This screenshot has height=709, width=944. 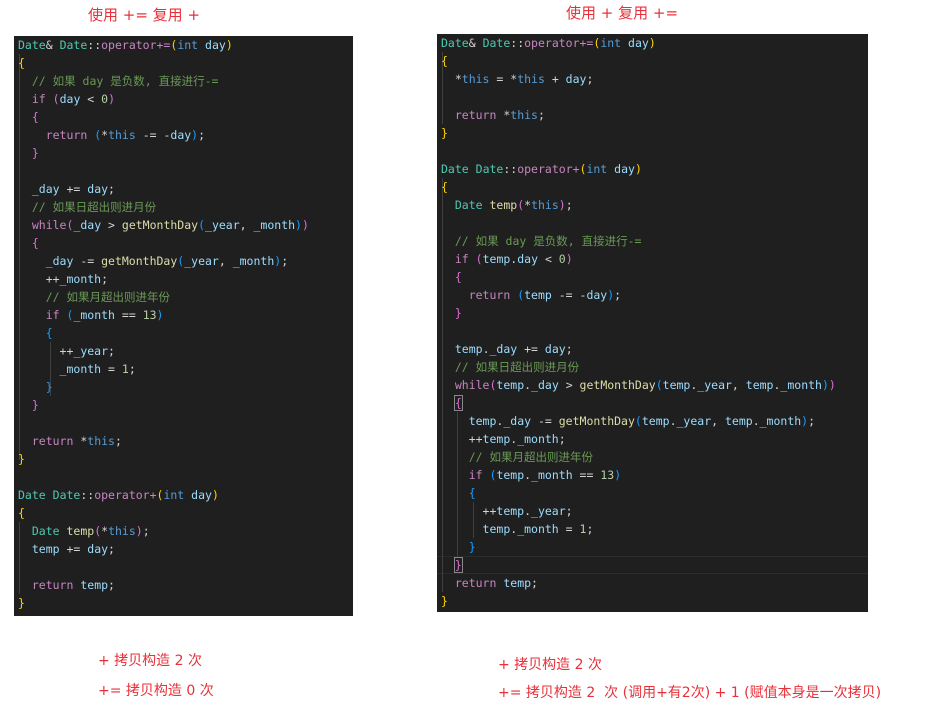 I want to click on left-title: 使用 += 复用 +, so click(x=144, y=15).